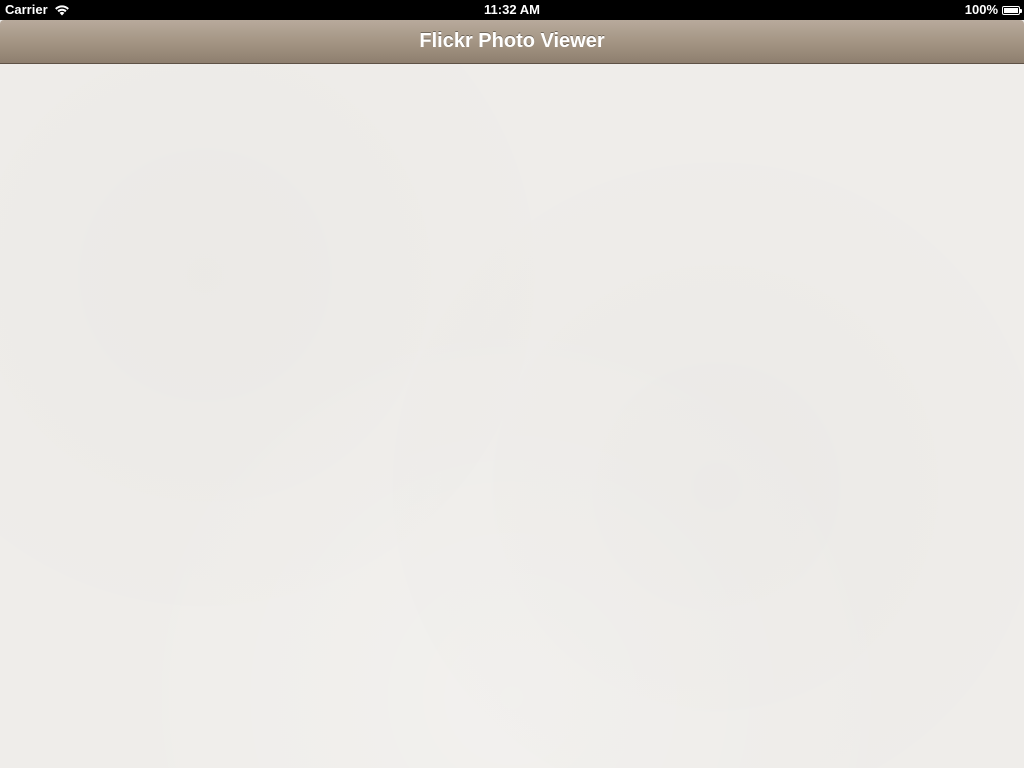  I want to click on battery-fill, so click(1011, 10).